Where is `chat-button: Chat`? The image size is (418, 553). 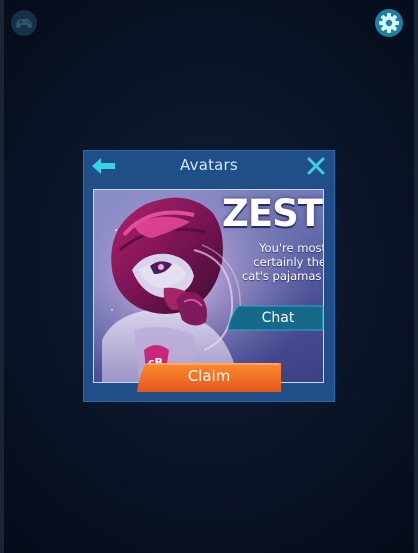
chat-button: Chat is located at coordinates (275, 318).